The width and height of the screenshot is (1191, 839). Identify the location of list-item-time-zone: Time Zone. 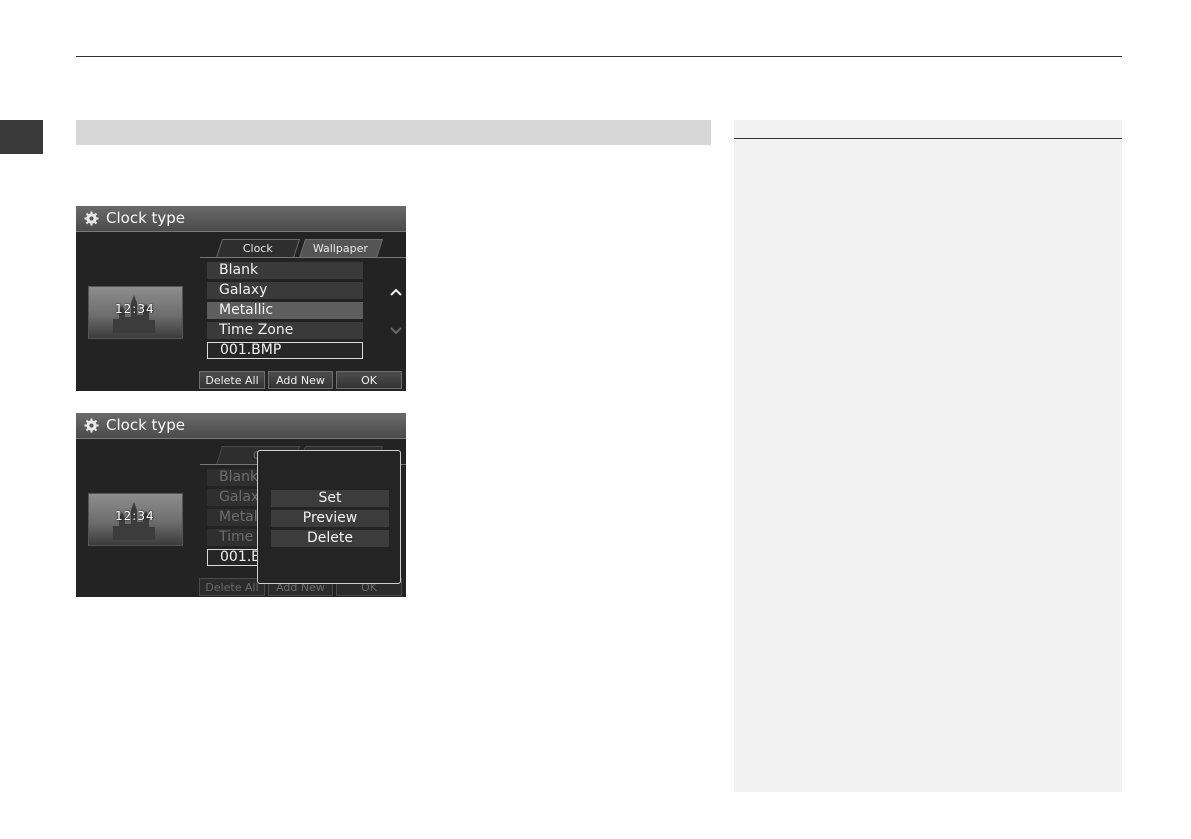
(285, 330).